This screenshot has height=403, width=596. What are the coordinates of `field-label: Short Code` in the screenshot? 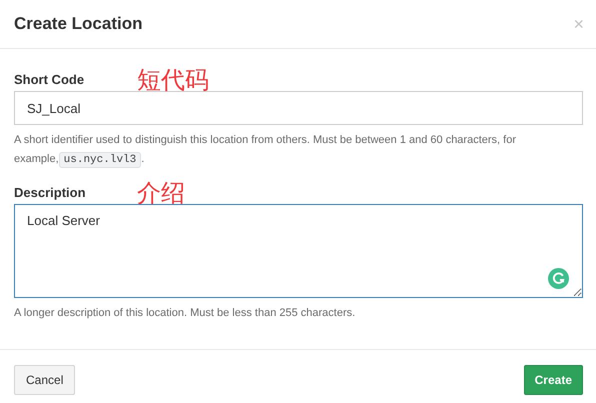 It's located at (49, 80).